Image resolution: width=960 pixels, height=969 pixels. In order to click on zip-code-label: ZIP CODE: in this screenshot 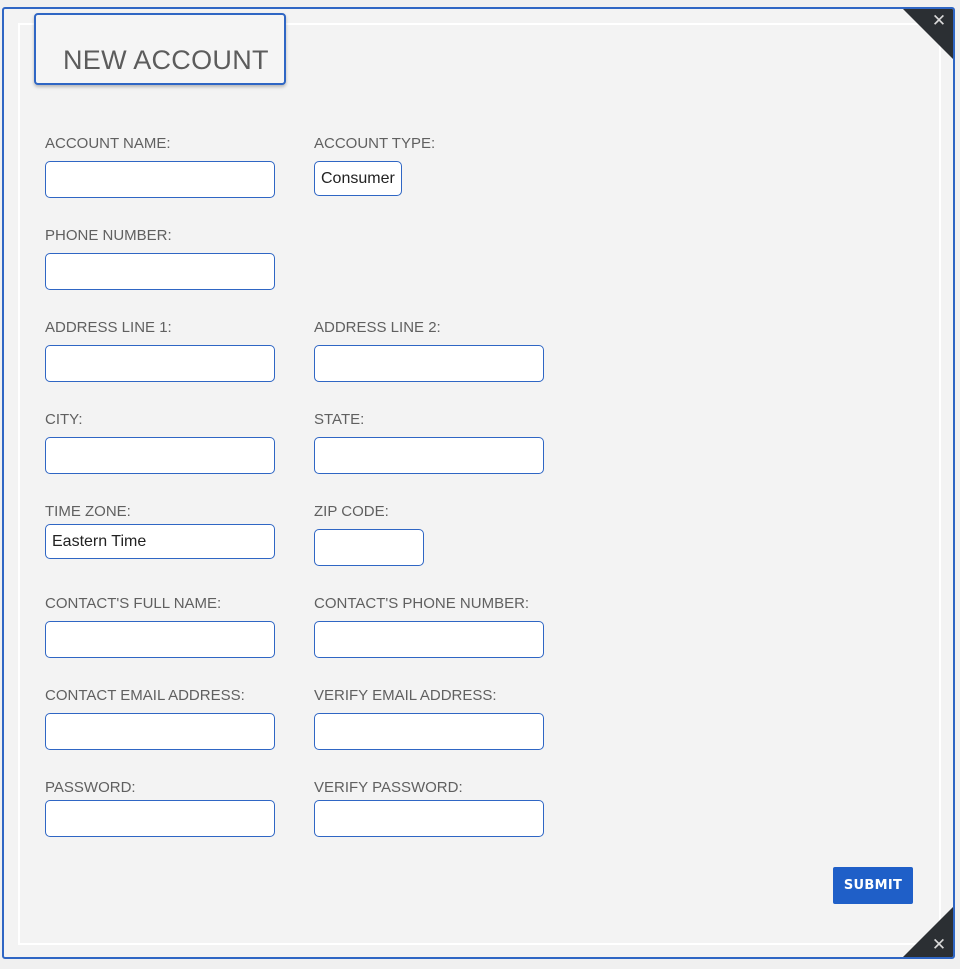, I will do `click(351, 511)`.